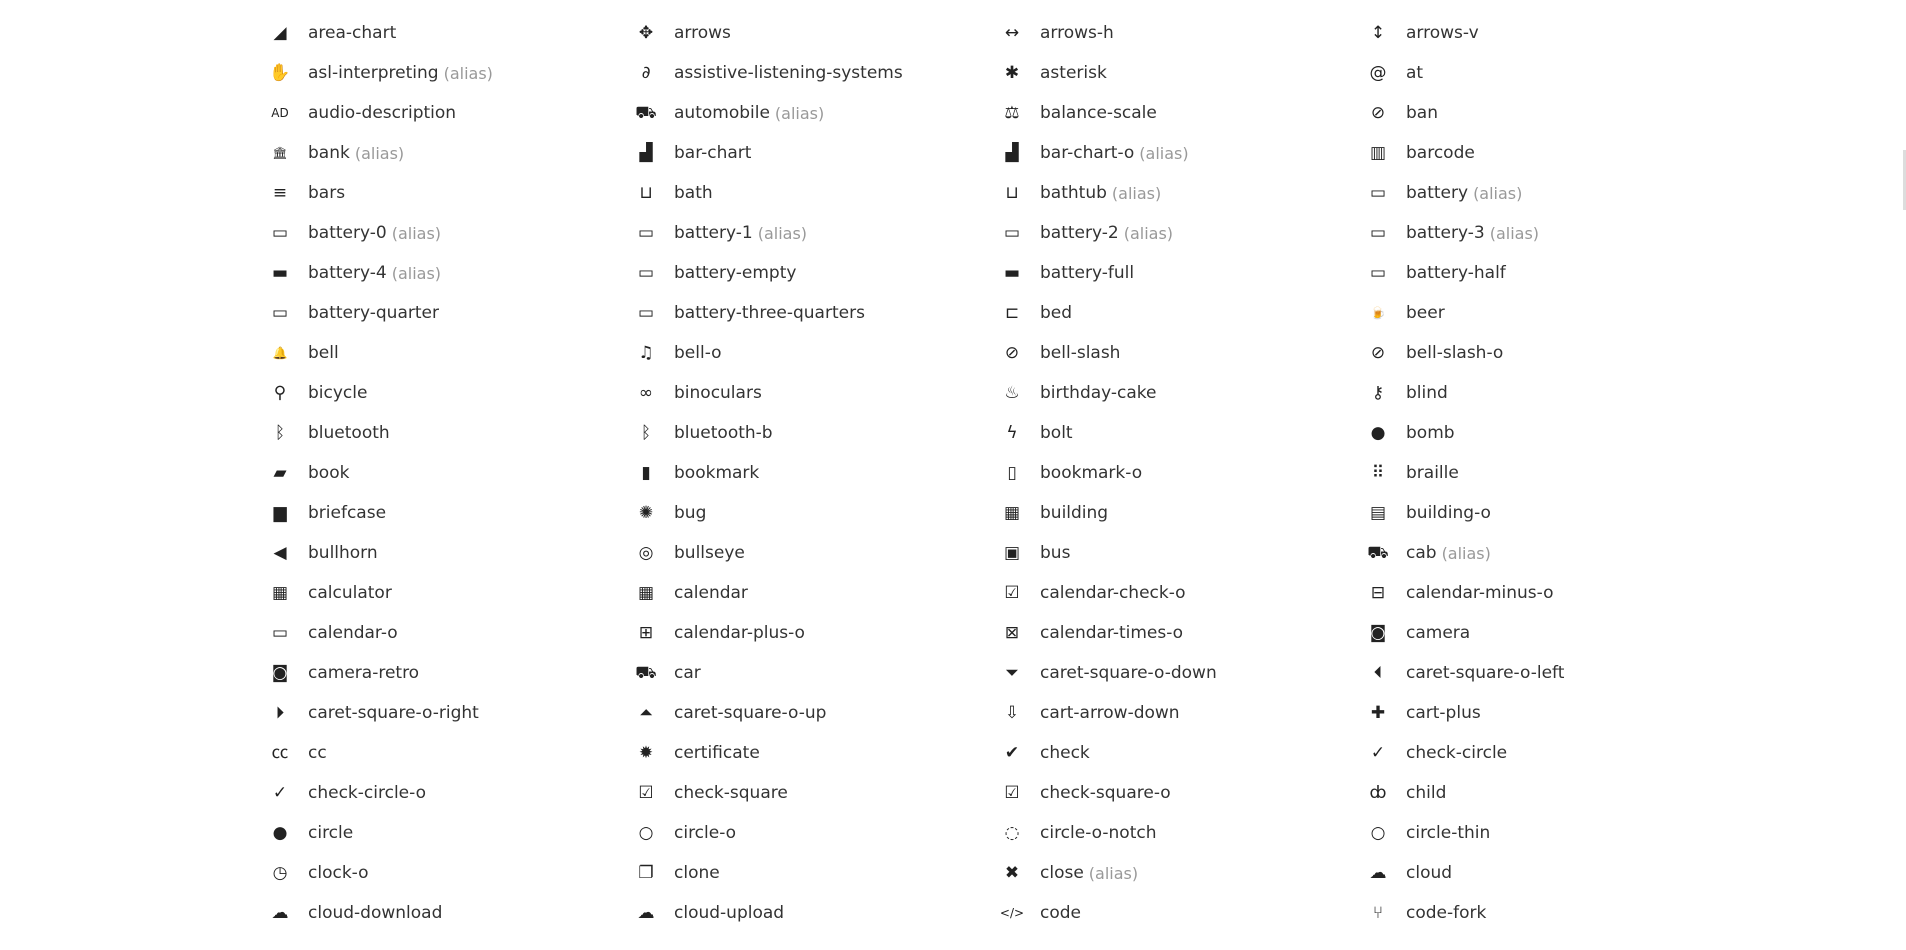 The width and height of the screenshot is (1906, 950). I want to click on icon-list-item: @ at, so click(1535, 73).